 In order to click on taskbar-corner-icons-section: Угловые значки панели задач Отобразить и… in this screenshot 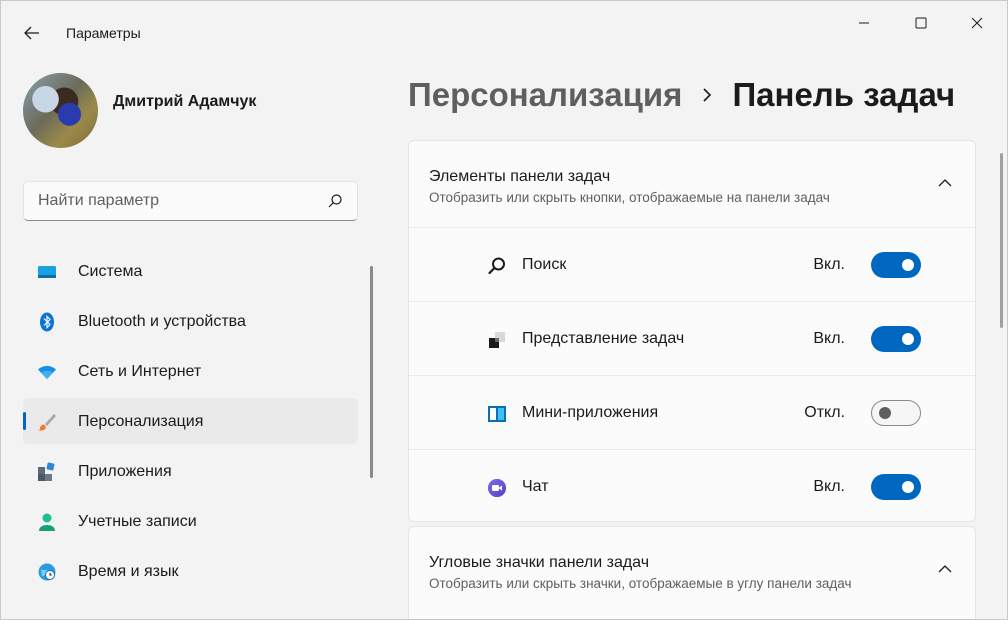, I will do `click(692, 572)`.